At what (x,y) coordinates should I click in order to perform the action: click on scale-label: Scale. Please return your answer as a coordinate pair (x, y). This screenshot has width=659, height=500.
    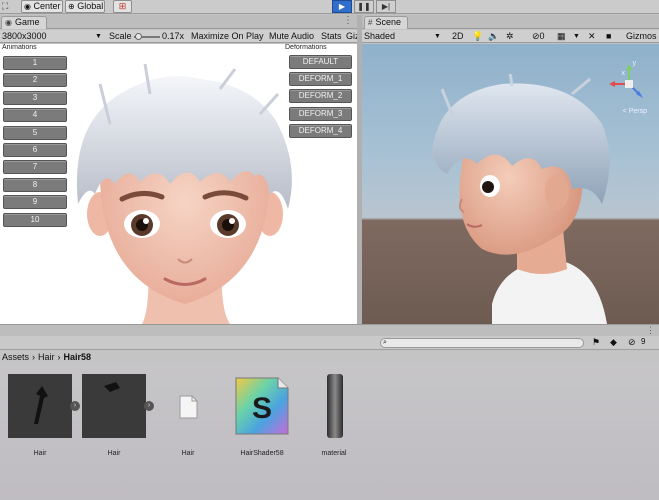
    Looking at the image, I should click on (120, 36).